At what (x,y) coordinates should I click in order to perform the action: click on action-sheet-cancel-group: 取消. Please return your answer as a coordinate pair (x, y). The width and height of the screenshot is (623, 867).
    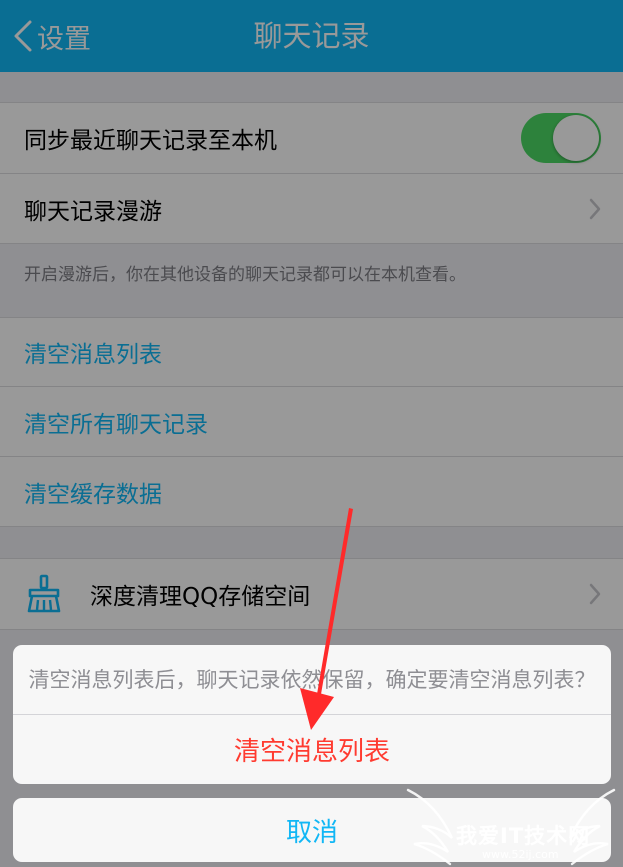
    Looking at the image, I should click on (312, 830).